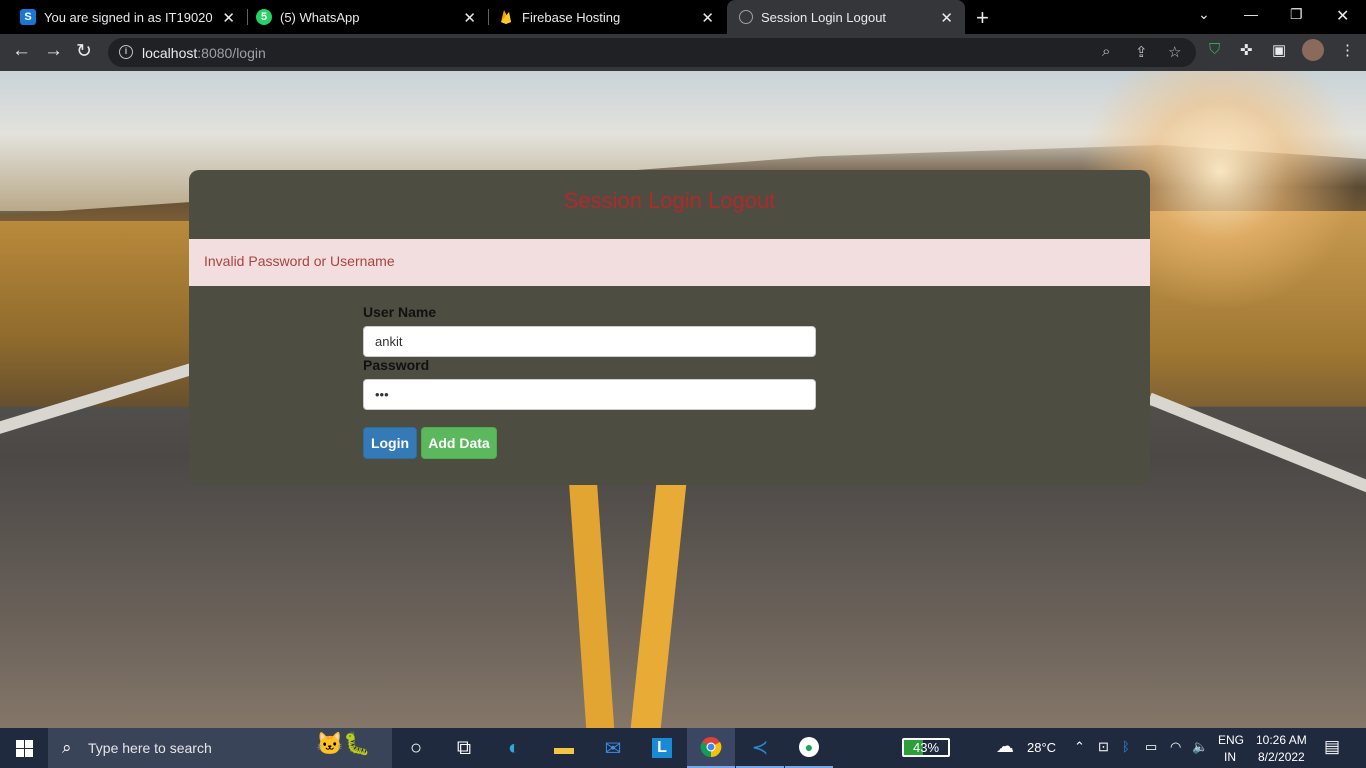 The height and width of the screenshot is (768, 1366). I want to click on add-data-button: Add Data, so click(459, 443).